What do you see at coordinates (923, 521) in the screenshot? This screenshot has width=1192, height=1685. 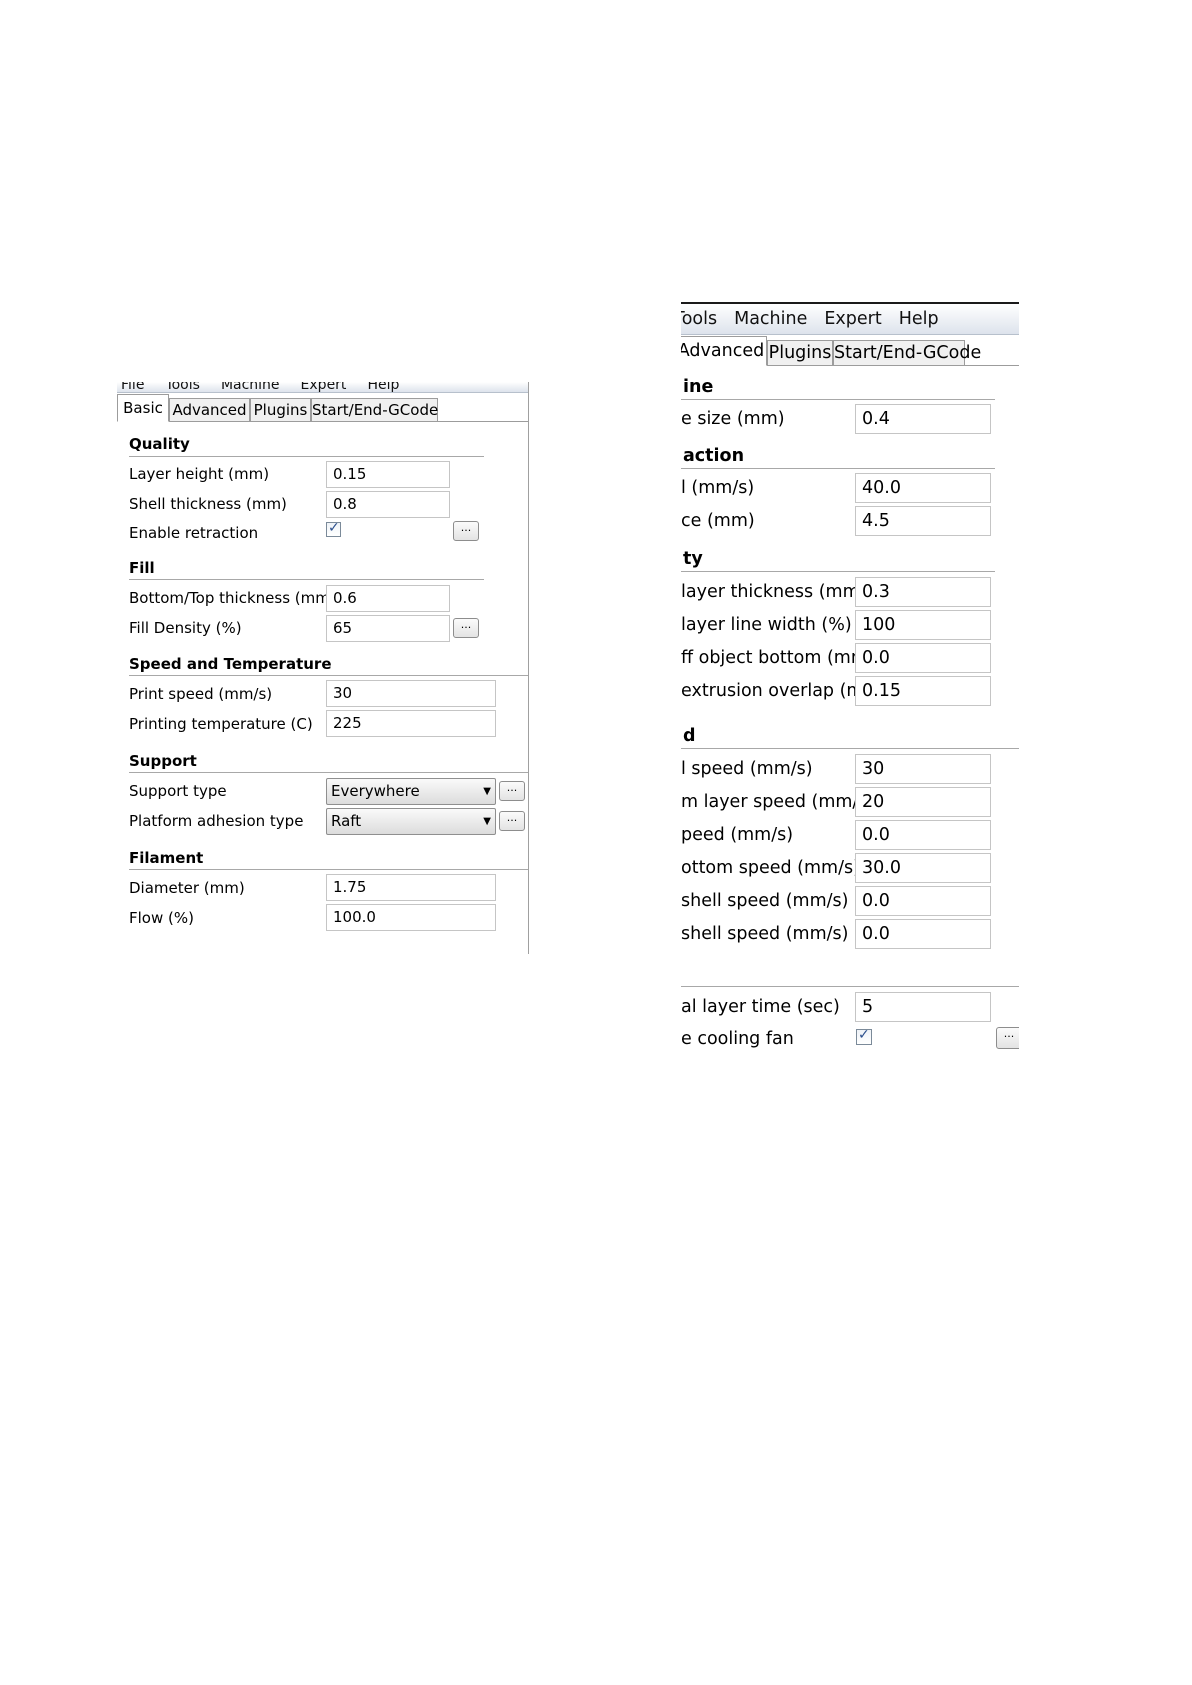 I see `retraction-distance-input: 4.5` at bounding box center [923, 521].